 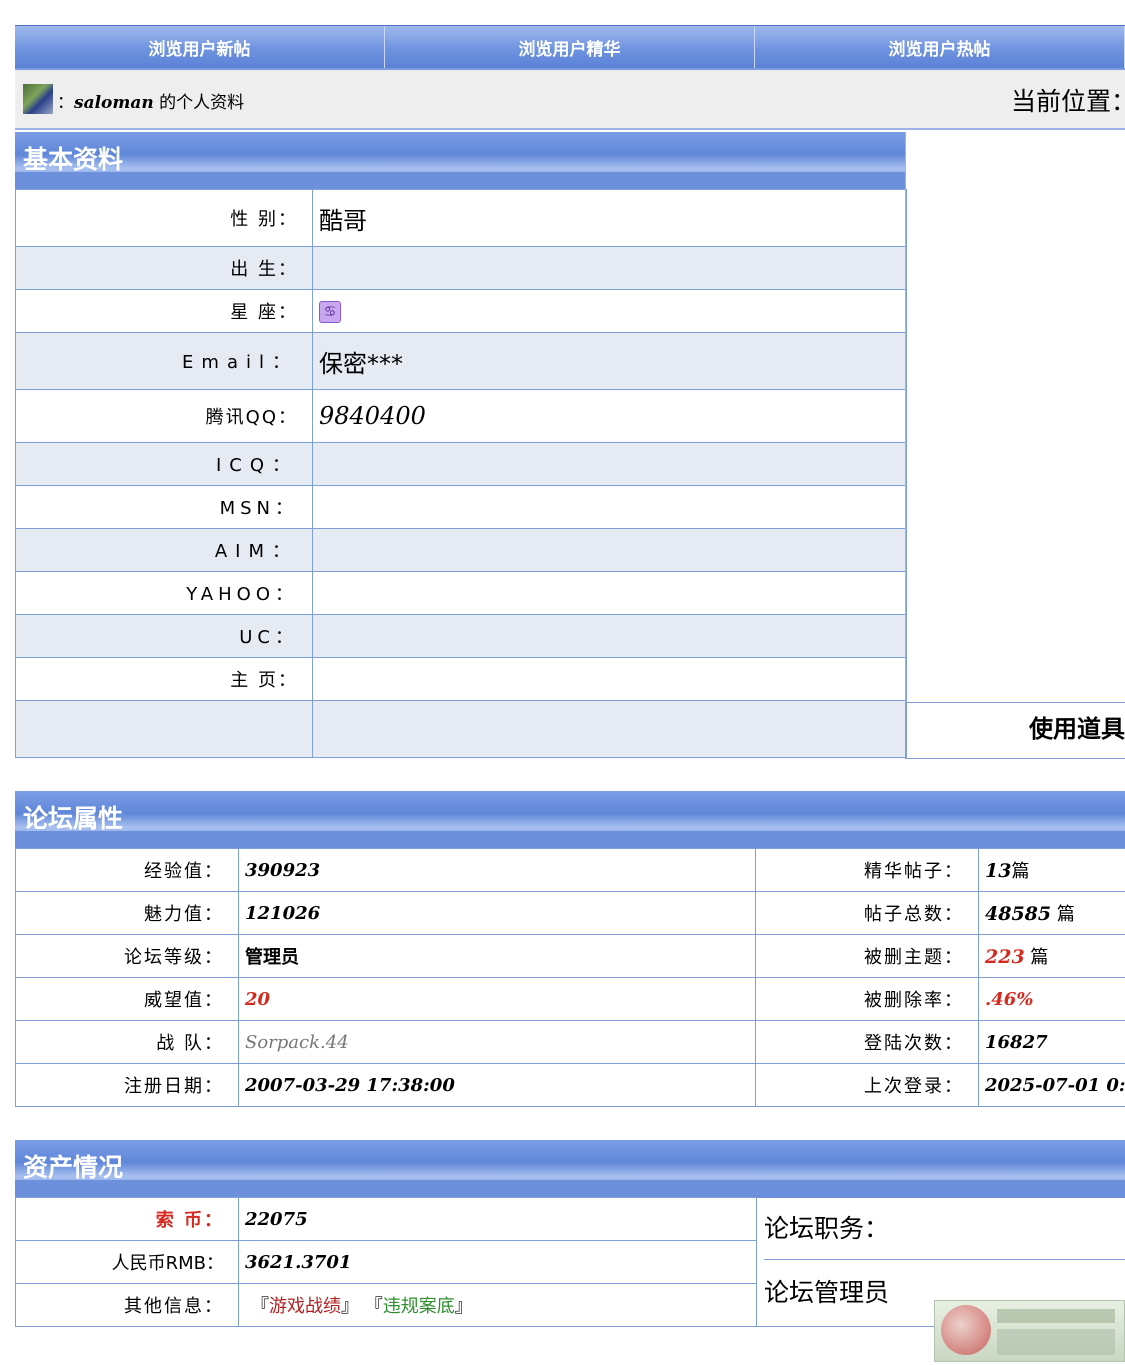 What do you see at coordinates (1051, 1042) in the screenshot?
I see `login-count-value: 16827` at bounding box center [1051, 1042].